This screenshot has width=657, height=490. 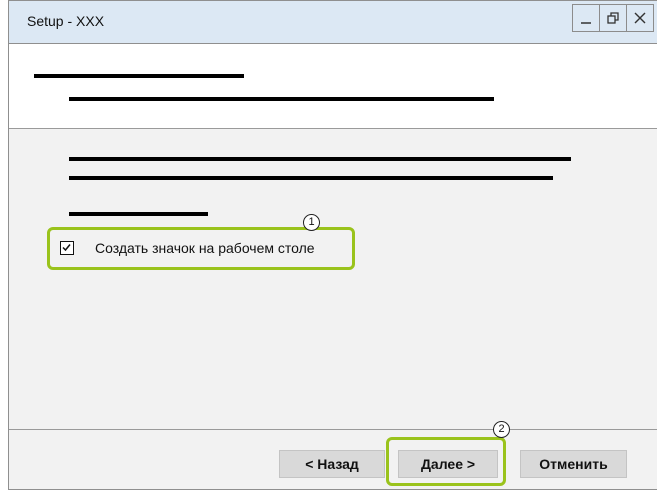 I want to click on window-controls, so click(x=613, y=18).